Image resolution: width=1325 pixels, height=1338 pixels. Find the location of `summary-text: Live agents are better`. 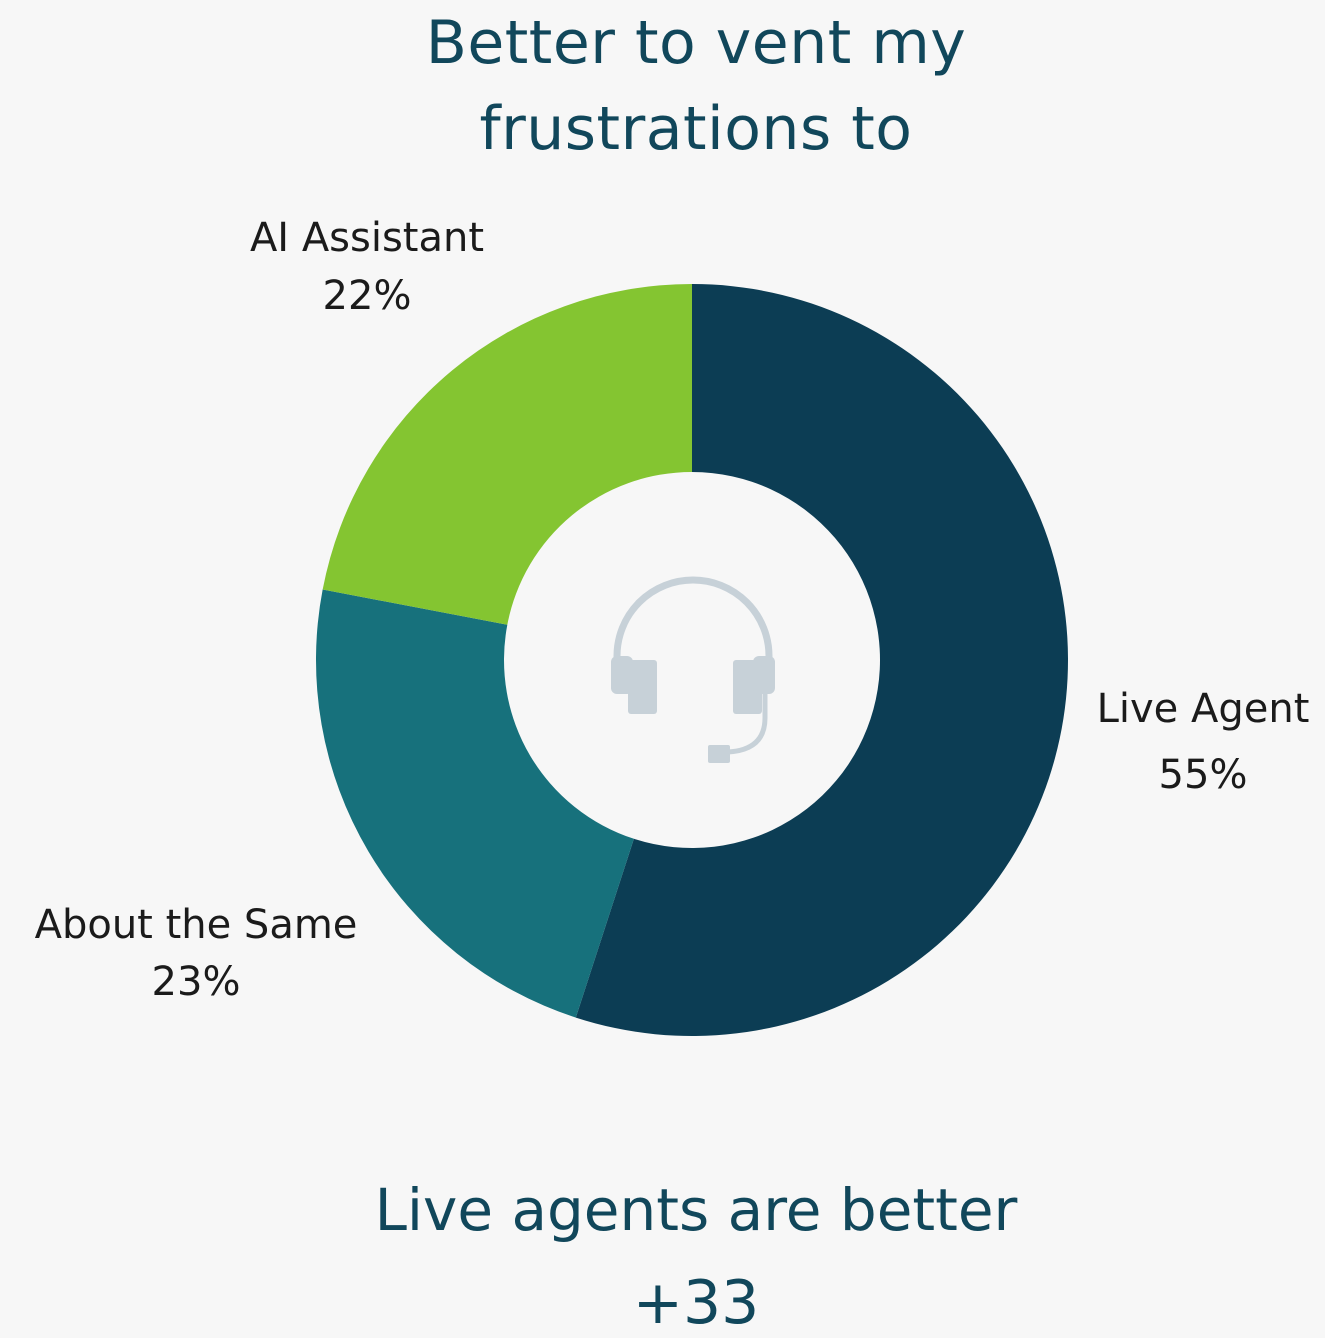

summary-text: Live agents are better is located at coordinates (696, 1210).